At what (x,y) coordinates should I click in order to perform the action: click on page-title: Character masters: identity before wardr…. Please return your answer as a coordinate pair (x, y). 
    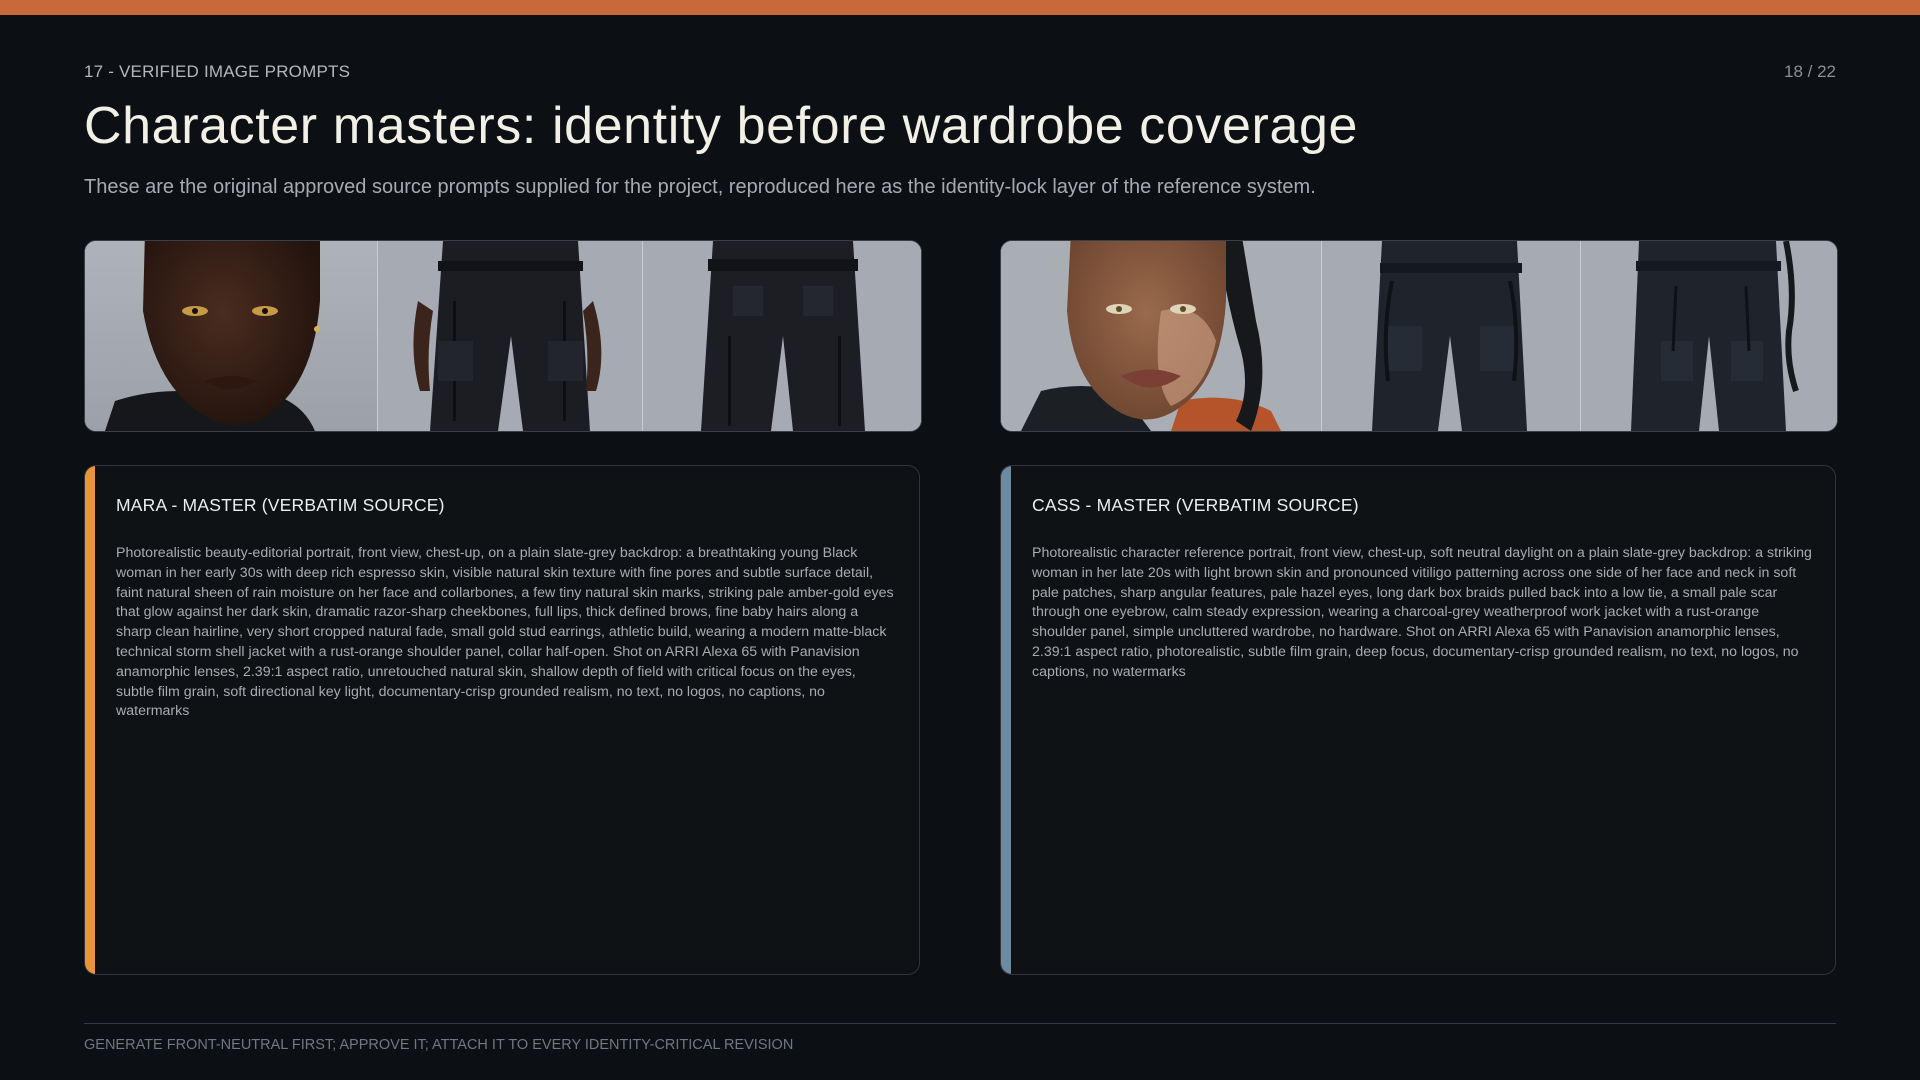
    Looking at the image, I should click on (721, 126).